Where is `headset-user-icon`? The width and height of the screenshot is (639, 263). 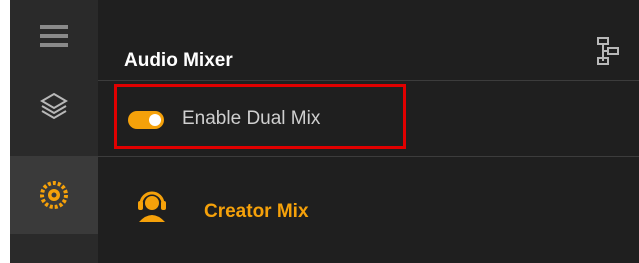
headset-user-icon is located at coordinates (152, 206).